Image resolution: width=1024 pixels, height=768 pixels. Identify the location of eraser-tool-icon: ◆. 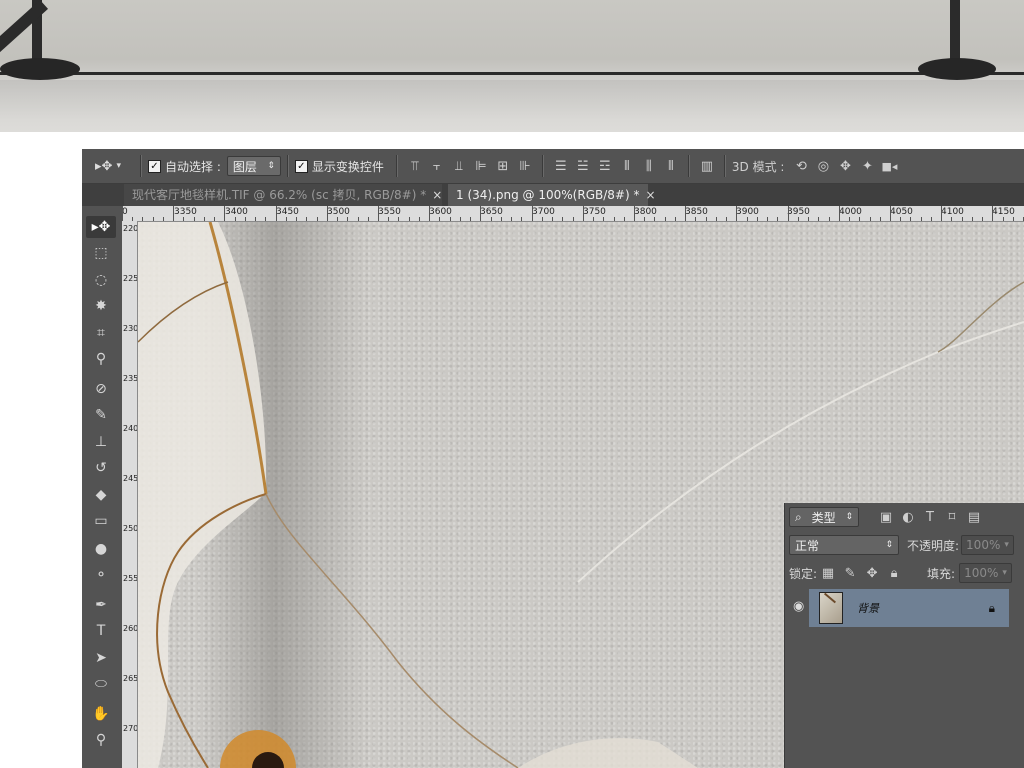
(101, 495).